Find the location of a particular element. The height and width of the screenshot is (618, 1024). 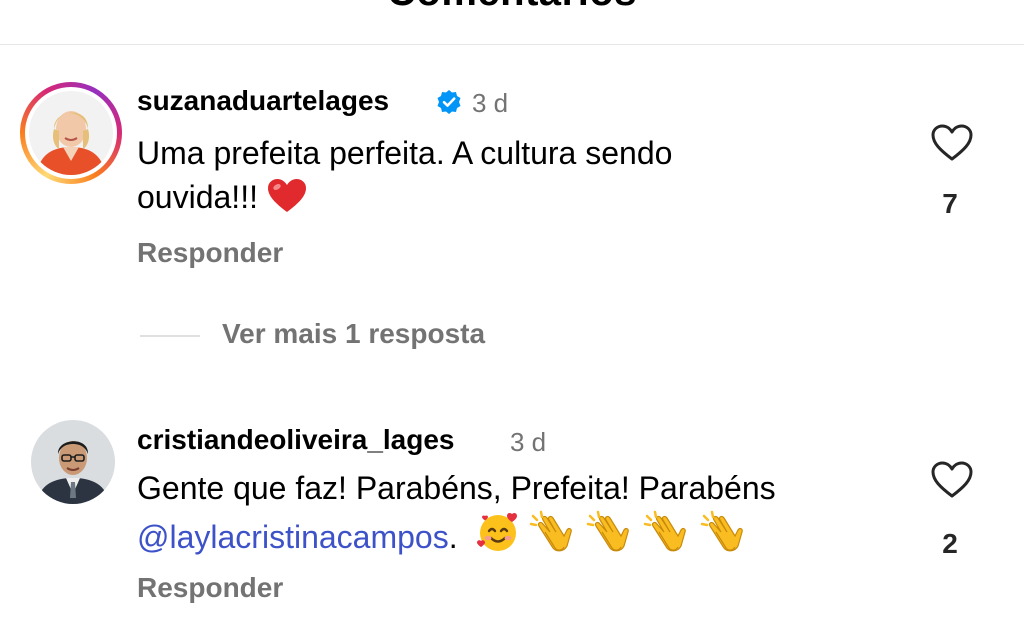

like-count: 7 is located at coordinates (950, 203).